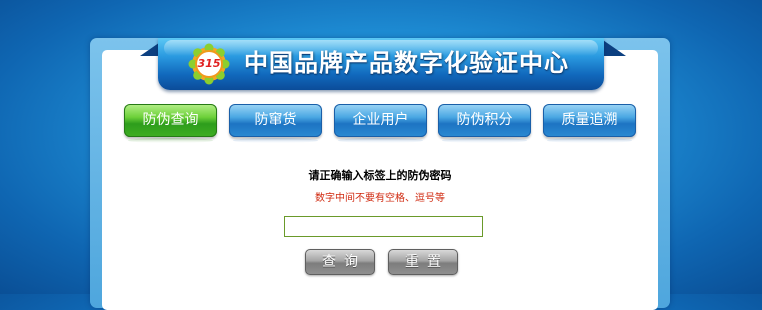 The image size is (762, 310). I want to click on anti-counterfeit-code-input, so click(383, 226).